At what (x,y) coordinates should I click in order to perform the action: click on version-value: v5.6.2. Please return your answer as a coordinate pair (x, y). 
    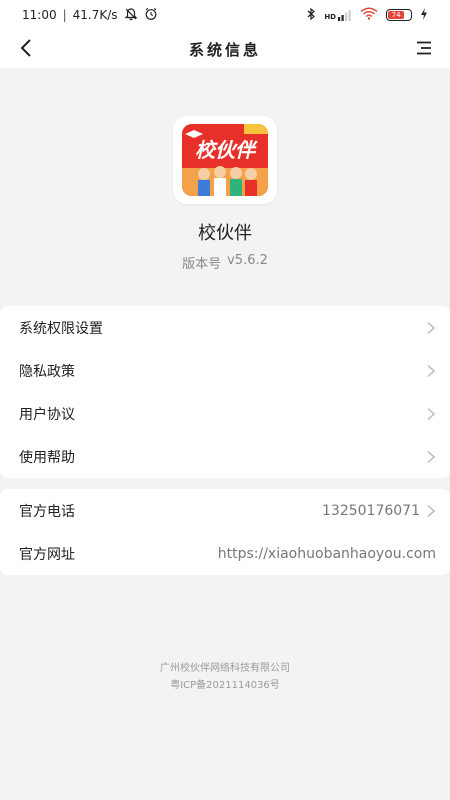
    Looking at the image, I should click on (247, 260).